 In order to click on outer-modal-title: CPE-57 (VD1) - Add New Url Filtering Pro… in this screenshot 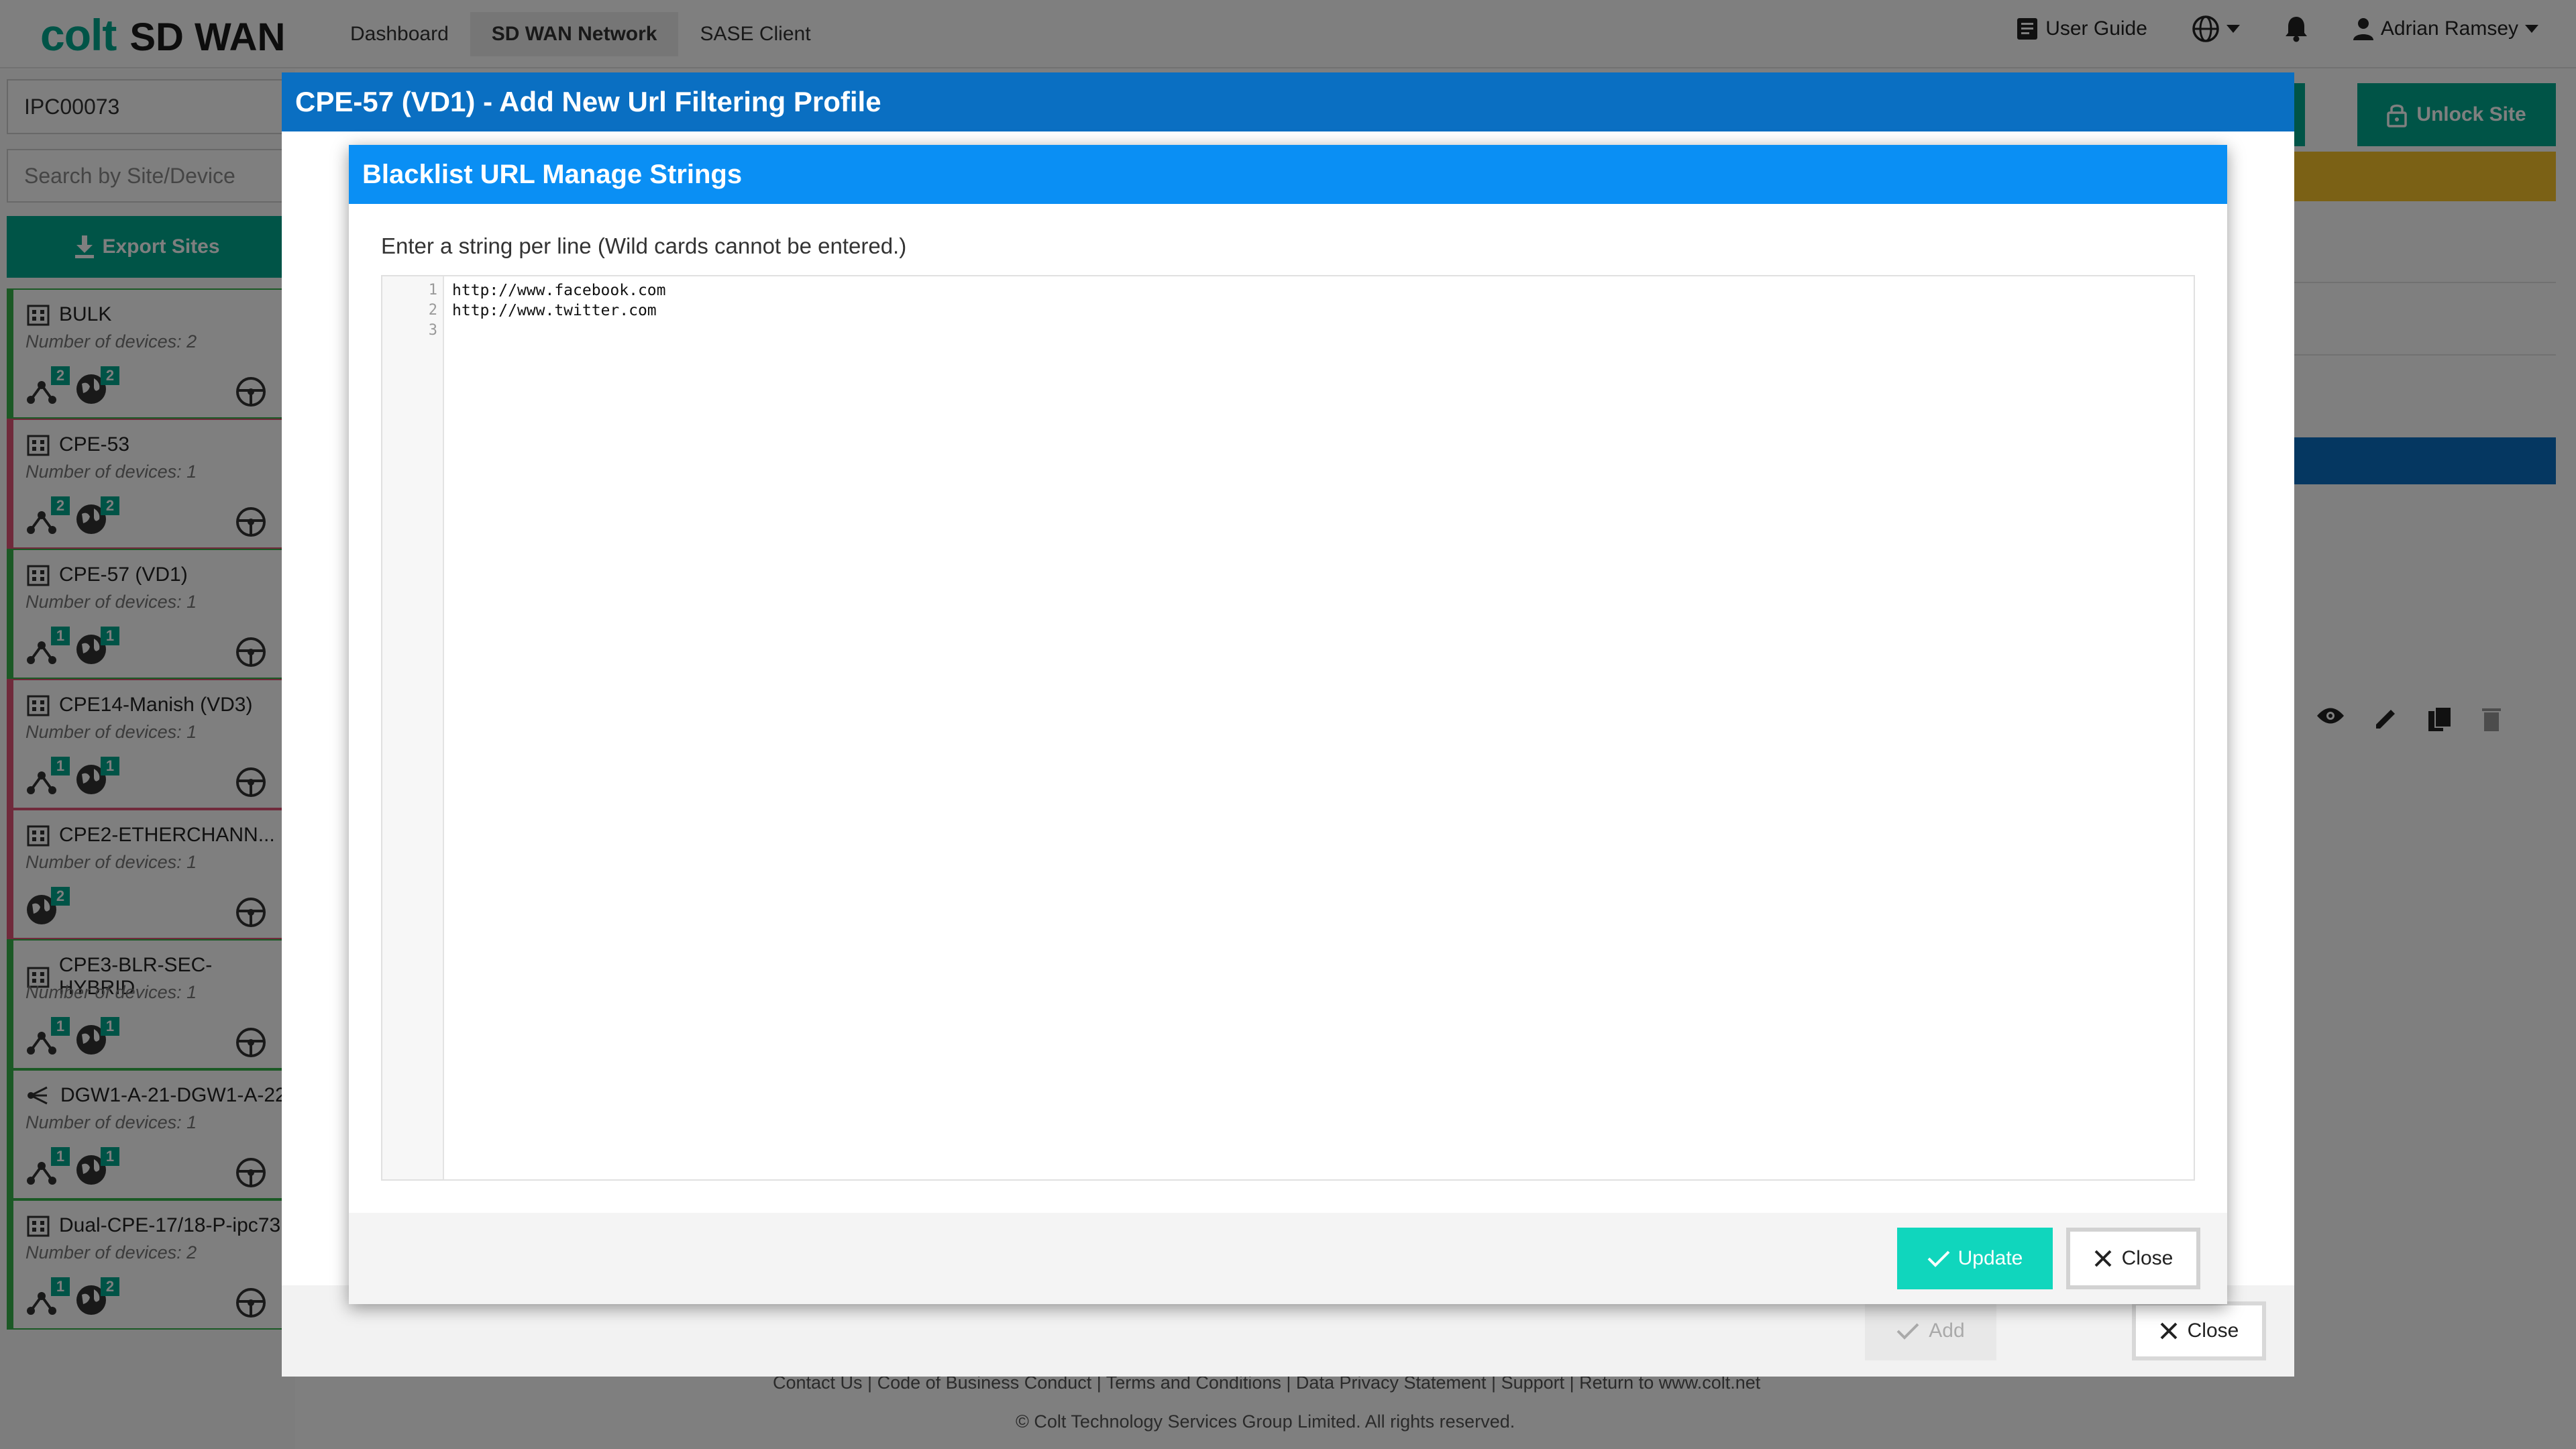, I will do `click(1288, 101)`.